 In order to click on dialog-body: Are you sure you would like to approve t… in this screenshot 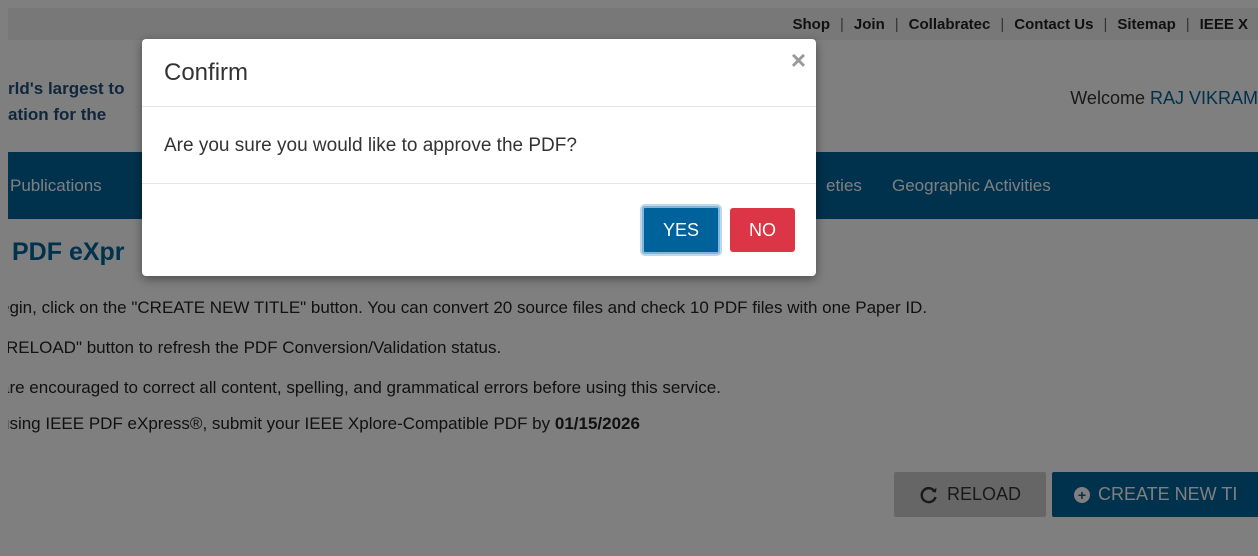, I will do `click(479, 145)`.